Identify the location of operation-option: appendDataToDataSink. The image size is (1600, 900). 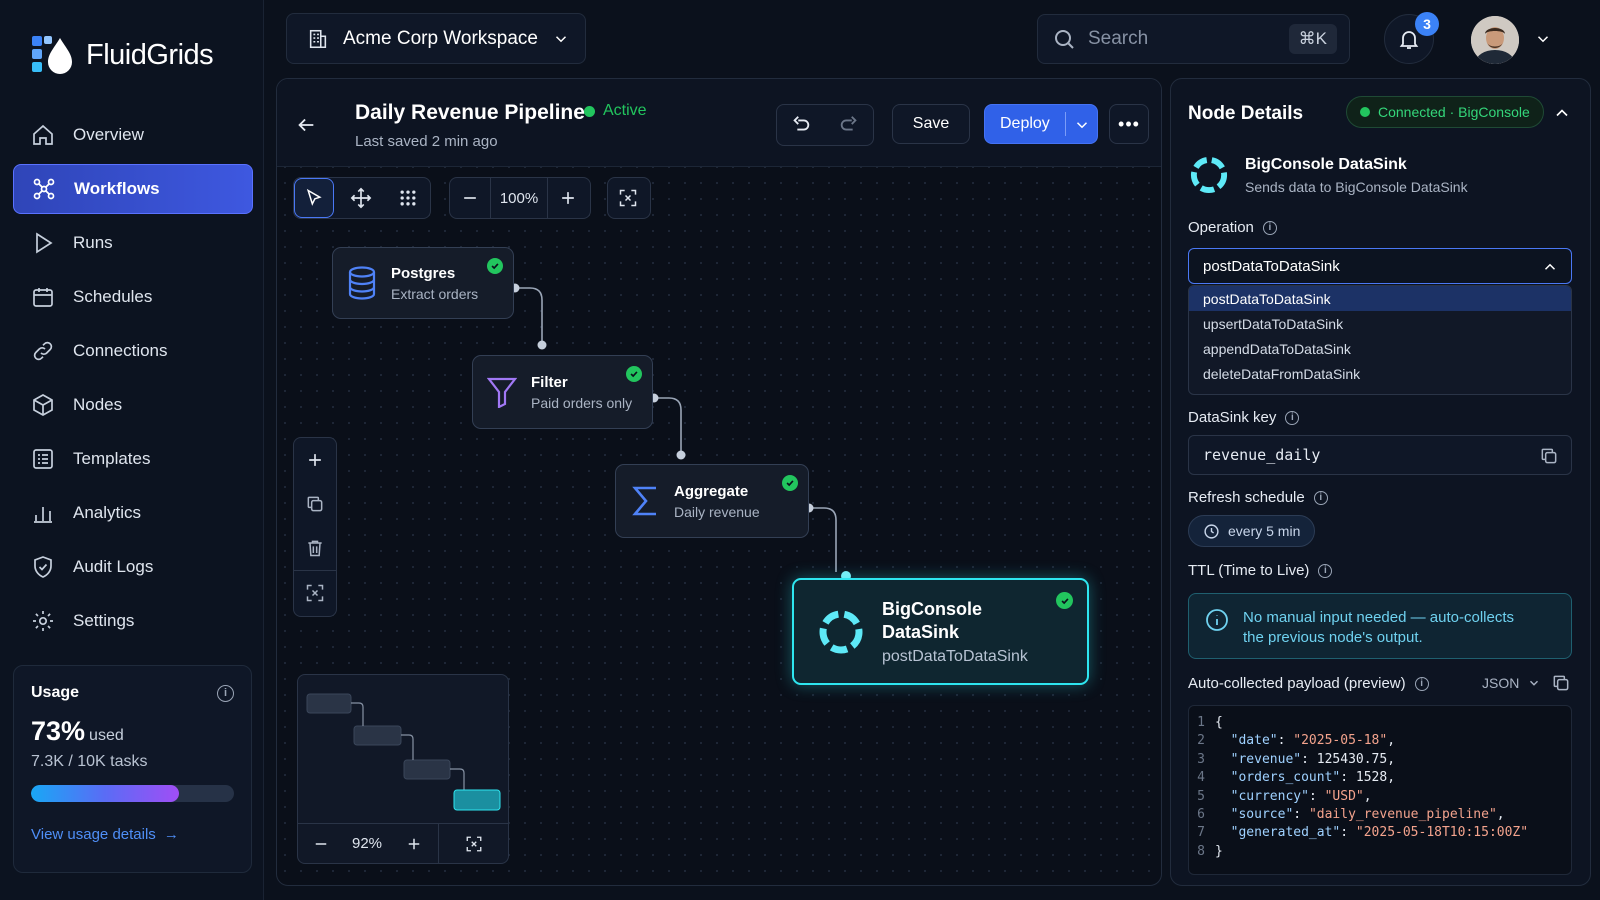
(1380, 348).